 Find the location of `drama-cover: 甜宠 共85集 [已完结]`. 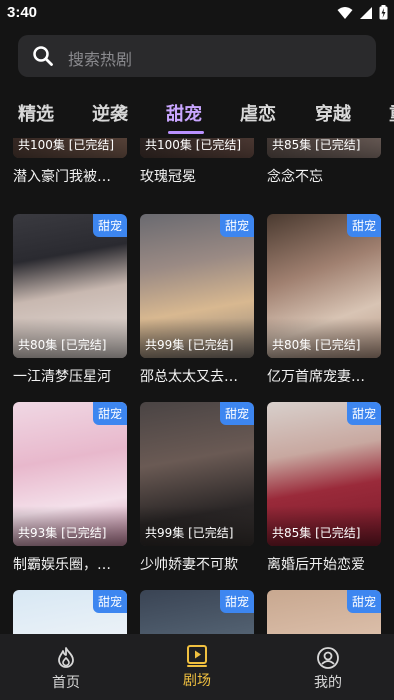

drama-cover: 甜宠 共85集 [已完结] is located at coordinates (324, 474).